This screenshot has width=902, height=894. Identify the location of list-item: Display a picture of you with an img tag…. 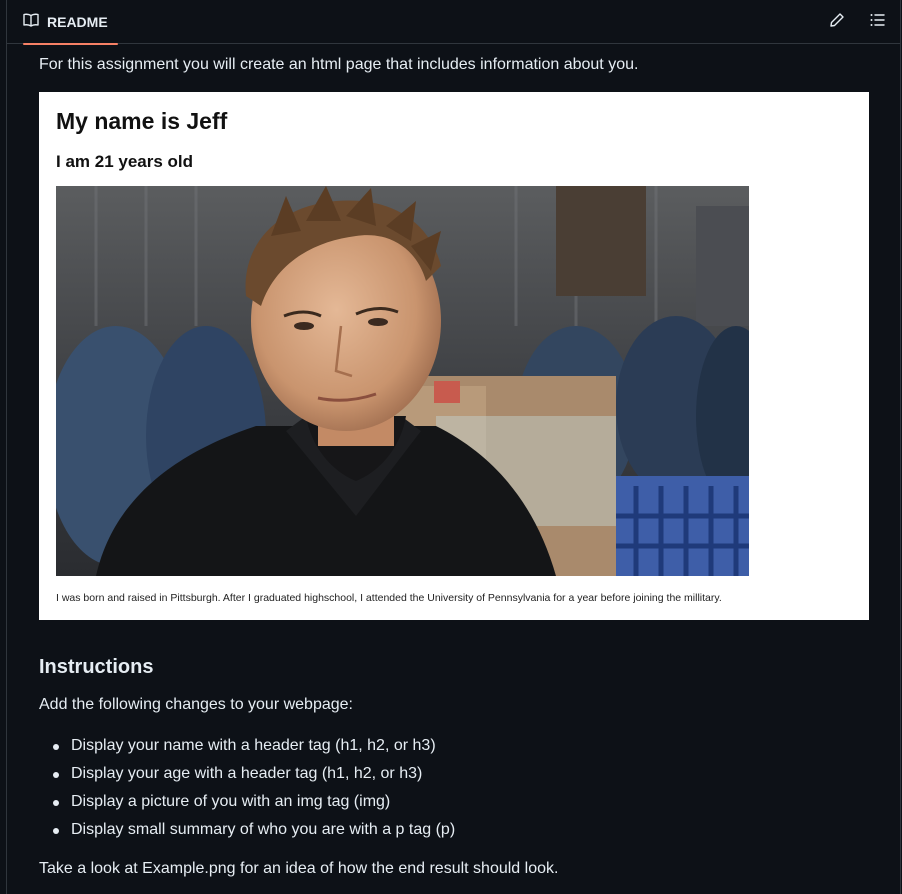
(247, 804).